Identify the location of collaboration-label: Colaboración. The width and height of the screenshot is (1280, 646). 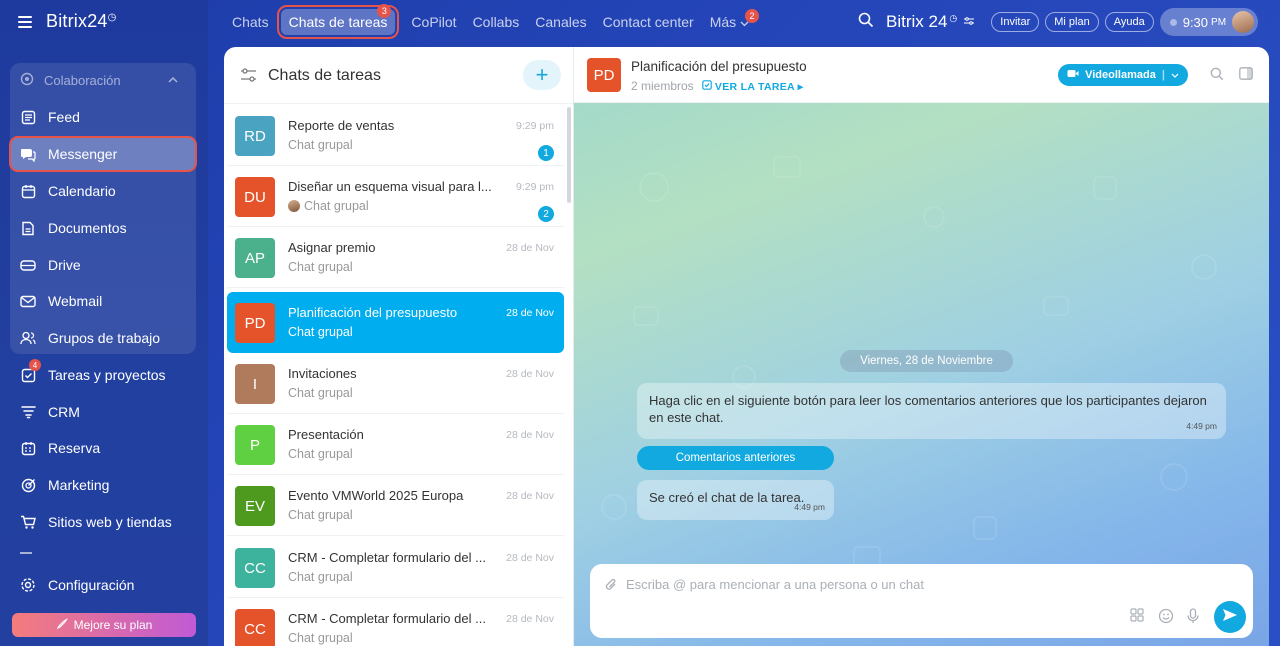
(82, 80).